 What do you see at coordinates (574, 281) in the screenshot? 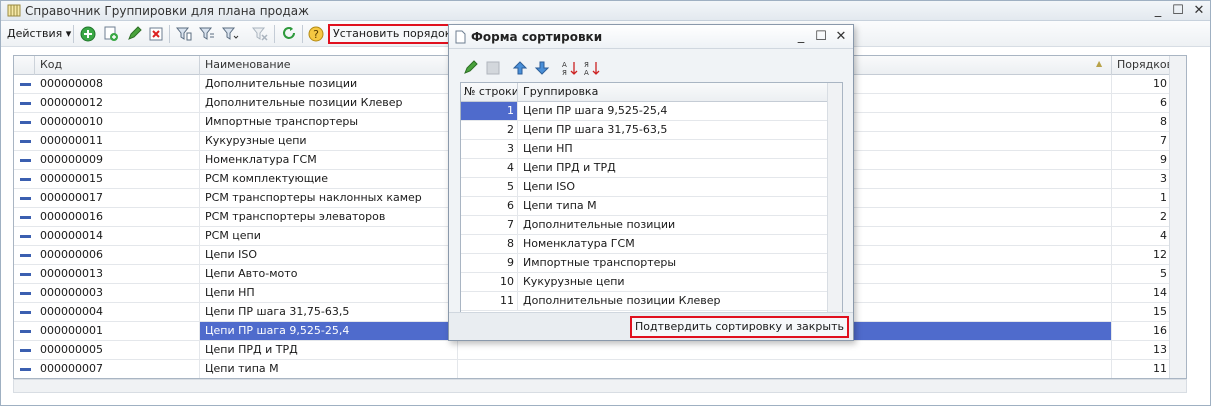
I see `grouping-cell: Кукурузные цепи` at bounding box center [574, 281].